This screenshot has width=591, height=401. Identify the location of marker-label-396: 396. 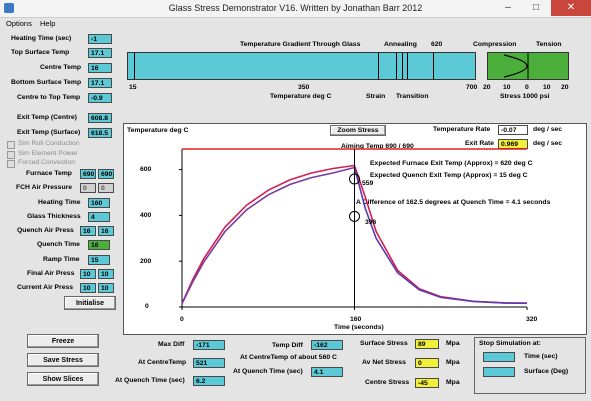
(371, 222).